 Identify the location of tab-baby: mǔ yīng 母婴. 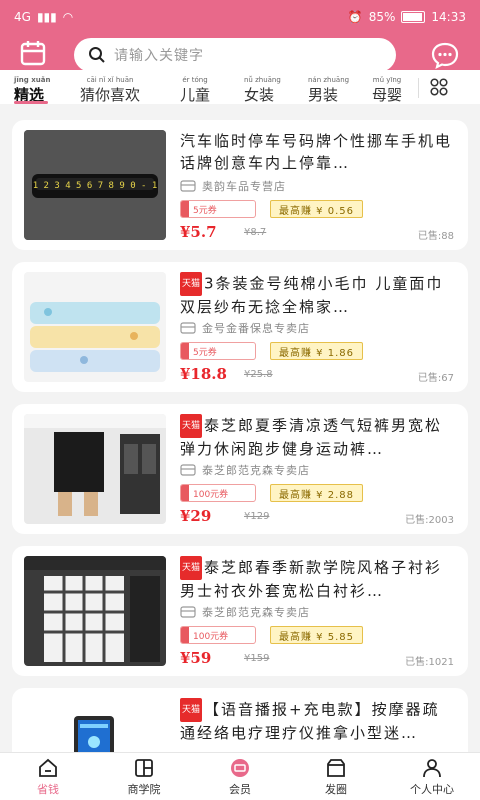
(387, 90).